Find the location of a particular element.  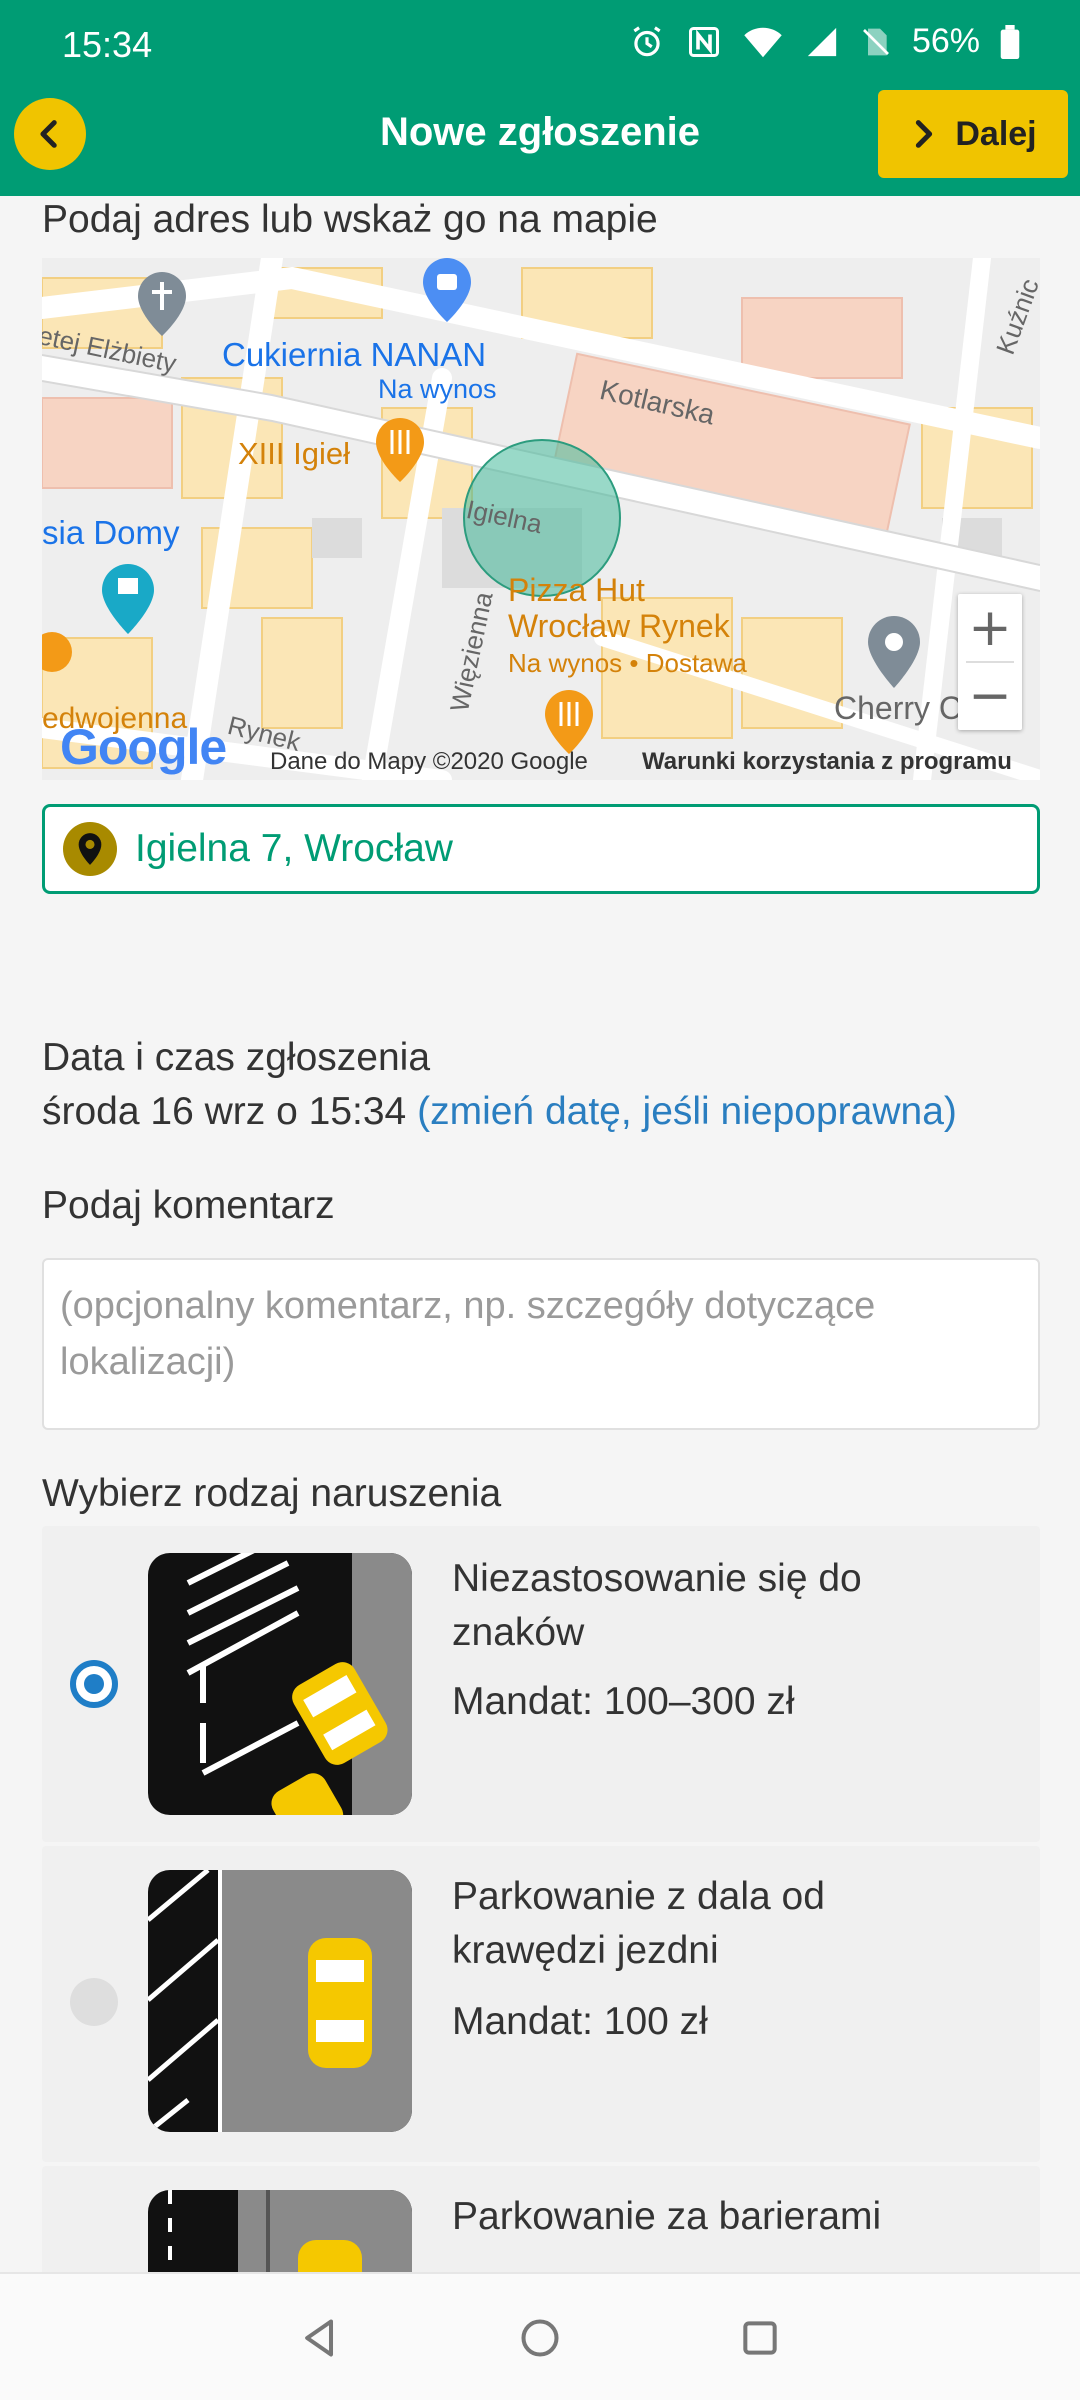

map-attribution: Dane do Mapy ©2020 Google is located at coordinates (429, 761).